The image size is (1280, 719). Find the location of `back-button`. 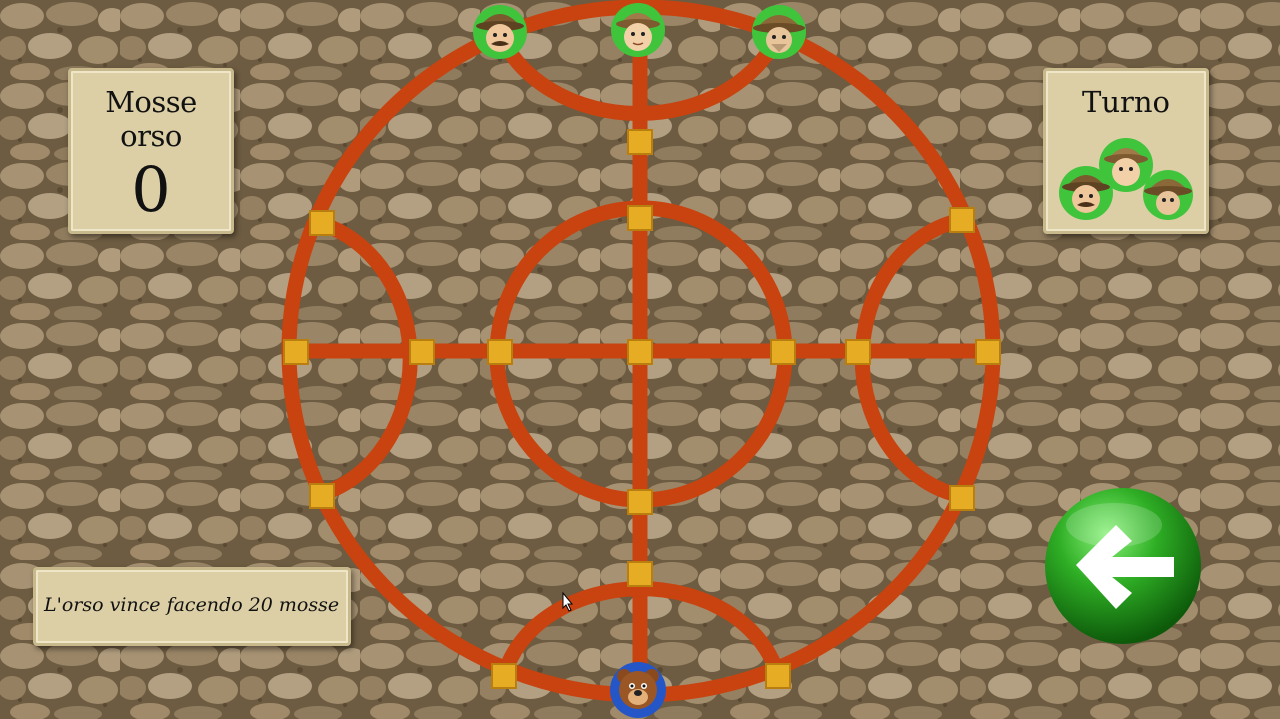

back-button is located at coordinates (1123, 566).